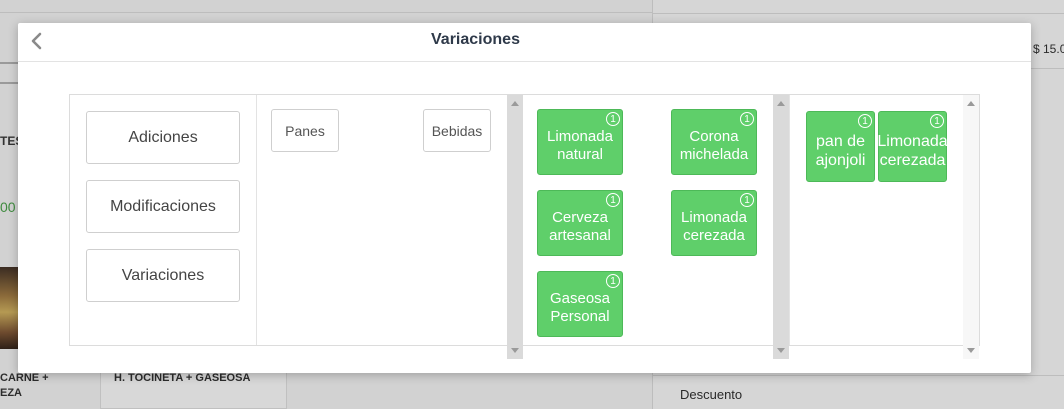 This screenshot has height=409, width=1064. What do you see at coordinates (714, 145) in the screenshot?
I see `option-label: Corona michelada` at bounding box center [714, 145].